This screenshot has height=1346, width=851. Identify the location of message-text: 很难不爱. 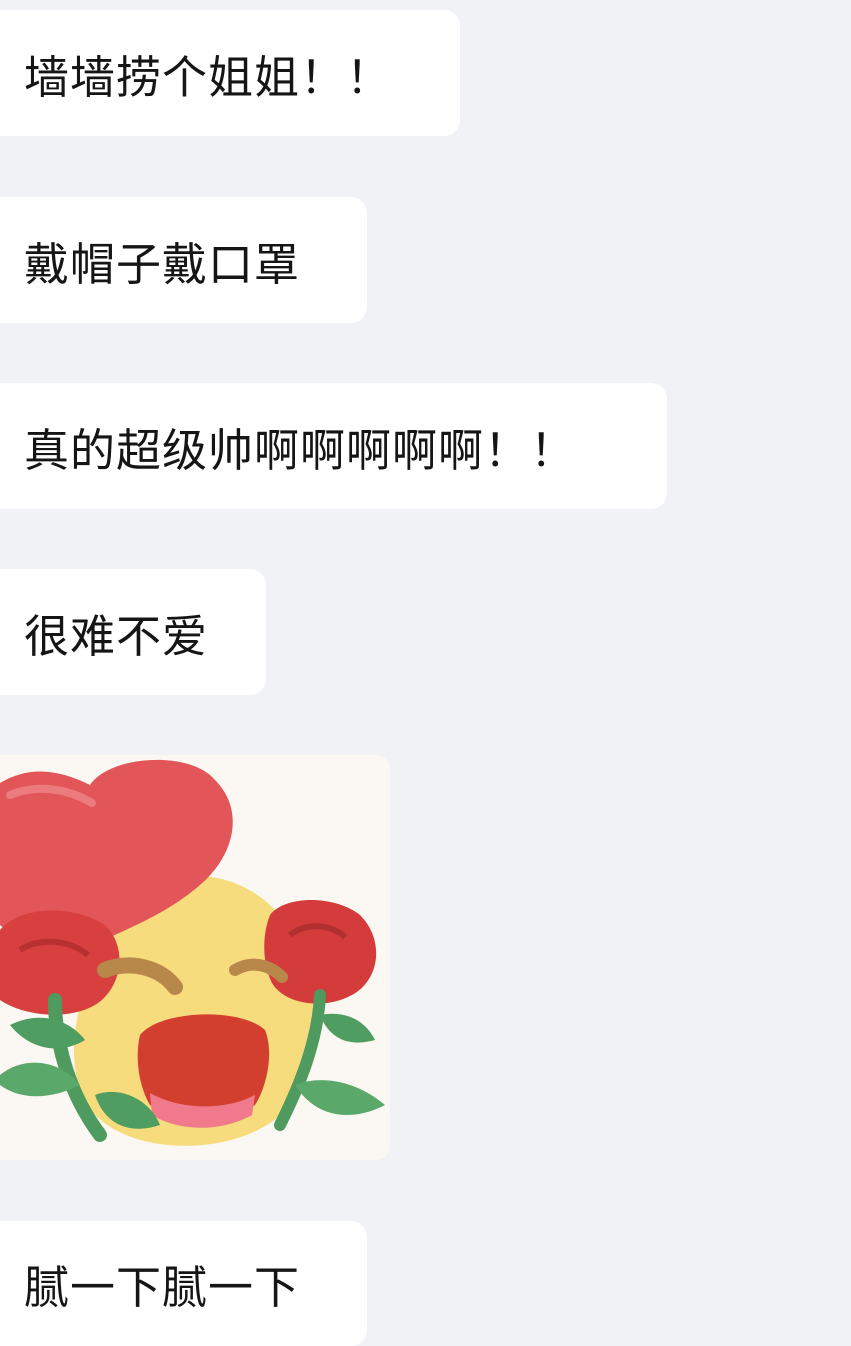
(116, 636).